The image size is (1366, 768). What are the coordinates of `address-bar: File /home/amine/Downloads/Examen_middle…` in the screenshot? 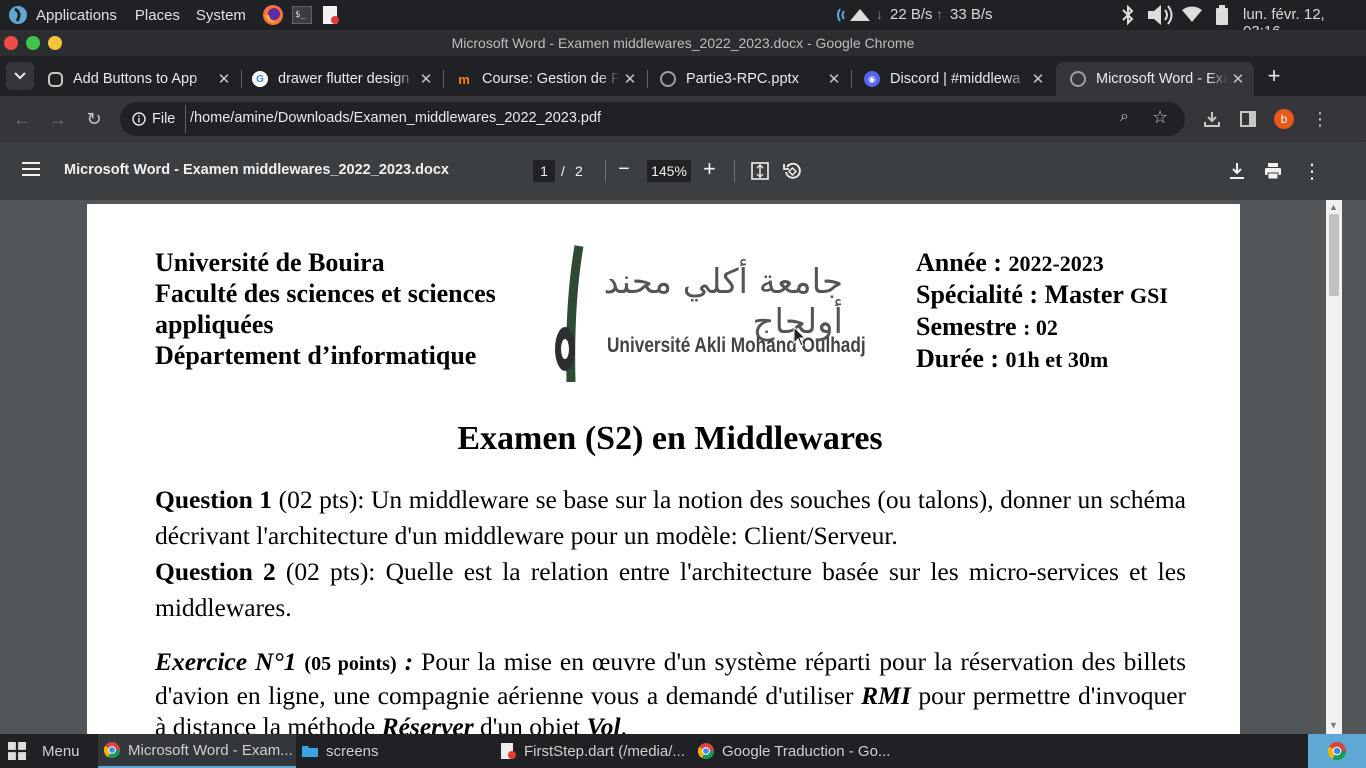 It's located at (652, 119).